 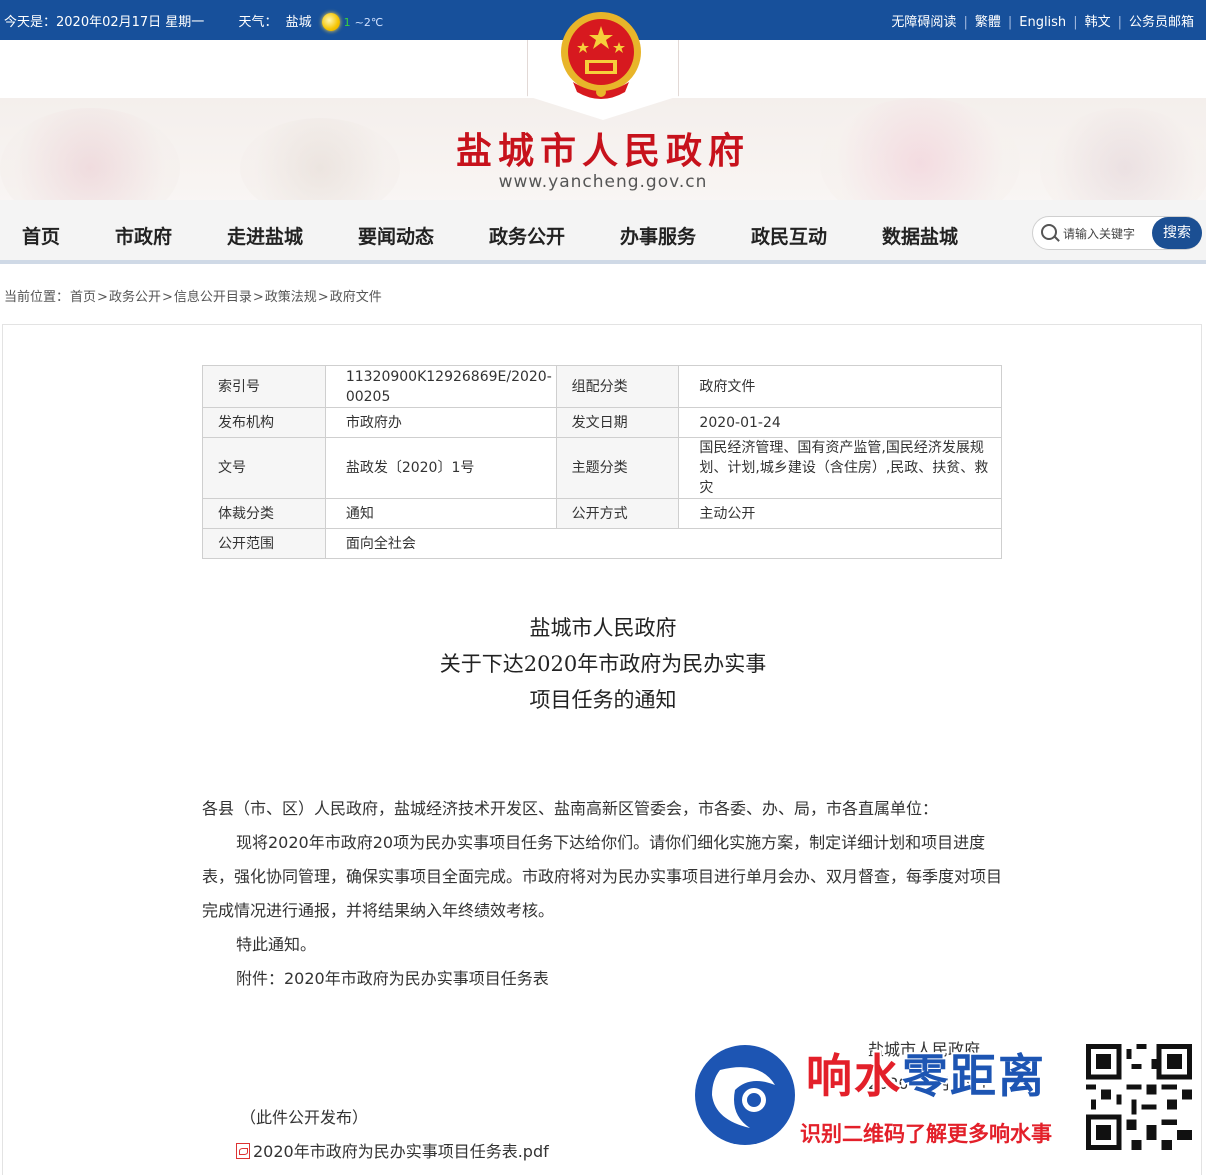 I want to click on site-title: 盐城市人民政府, so click(x=602, y=151).